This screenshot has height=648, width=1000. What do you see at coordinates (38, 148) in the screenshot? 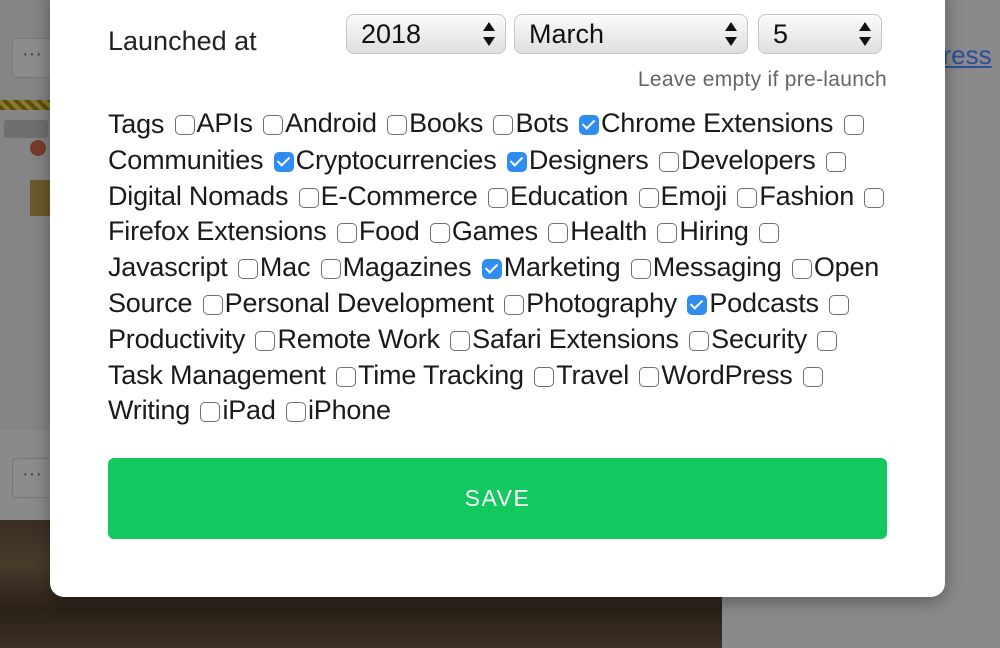
I see `background-avatar` at bounding box center [38, 148].